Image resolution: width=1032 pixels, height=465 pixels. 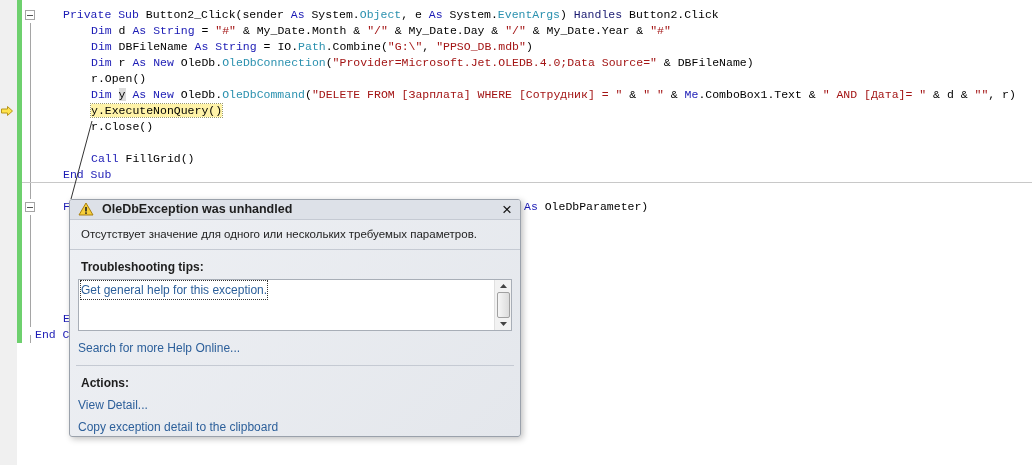 I want to click on code-line: E, so click(x=66, y=318).